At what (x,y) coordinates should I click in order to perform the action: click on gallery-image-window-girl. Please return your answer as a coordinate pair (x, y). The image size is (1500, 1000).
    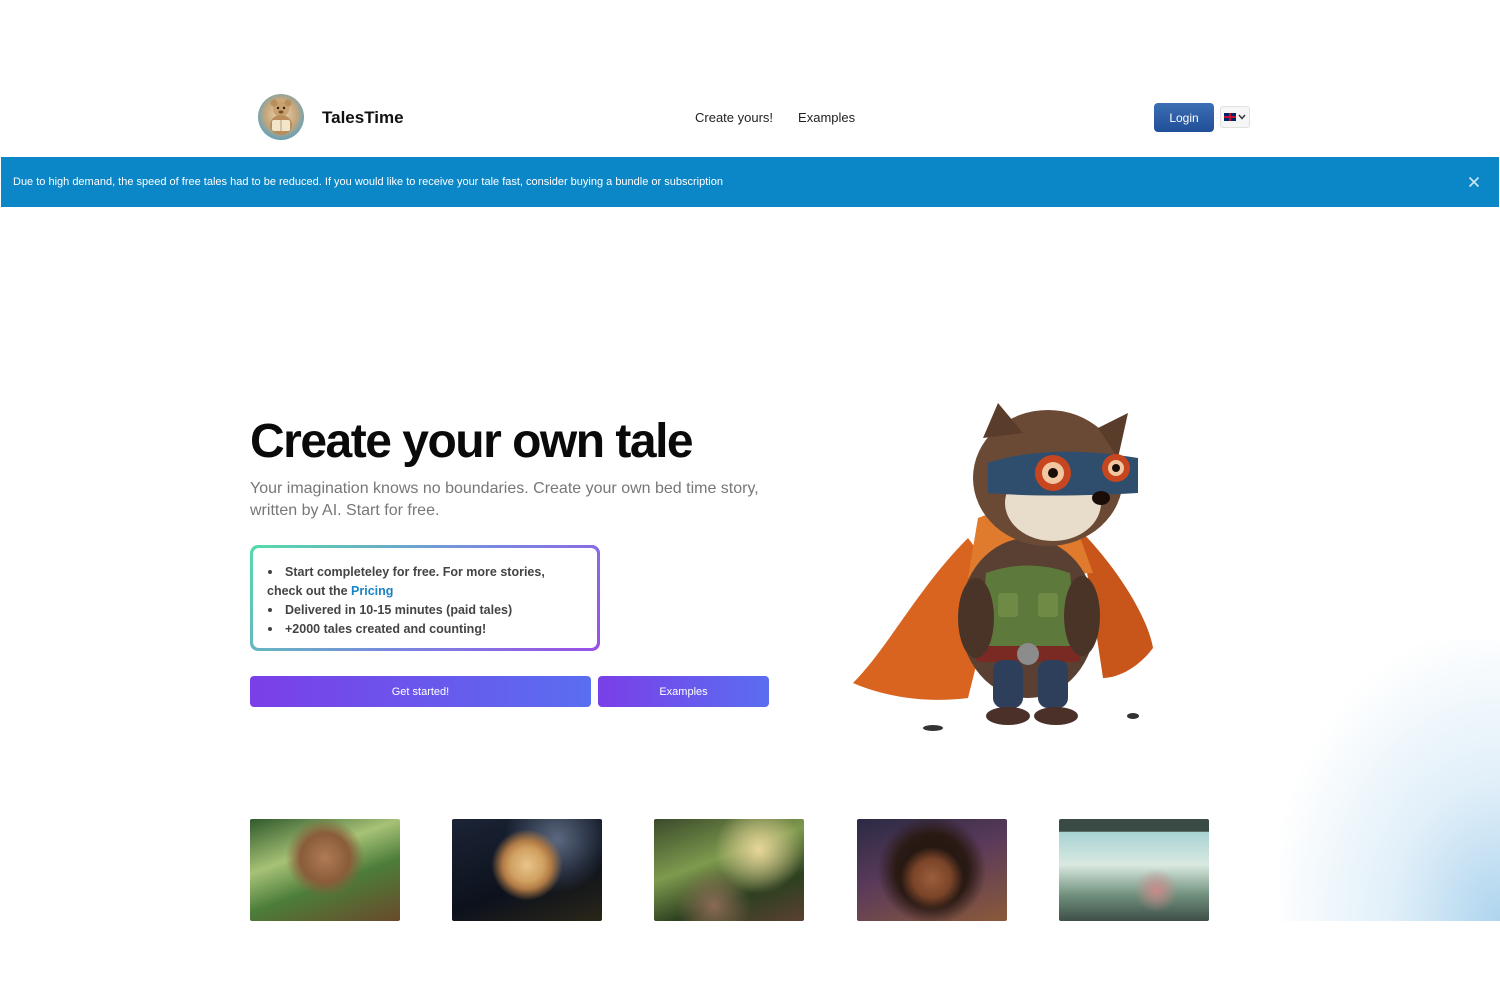
    Looking at the image, I should click on (1134, 870).